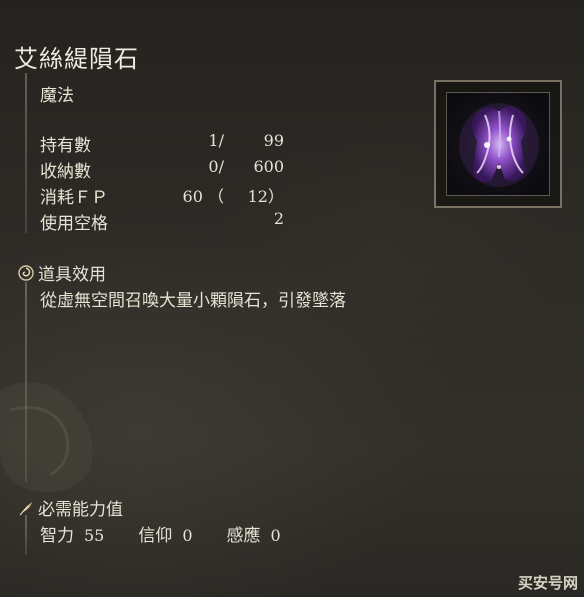 This screenshot has width=584, height=597. I want to click on stat-fp-label: 消耗ＦＰ, so click(74, 198).